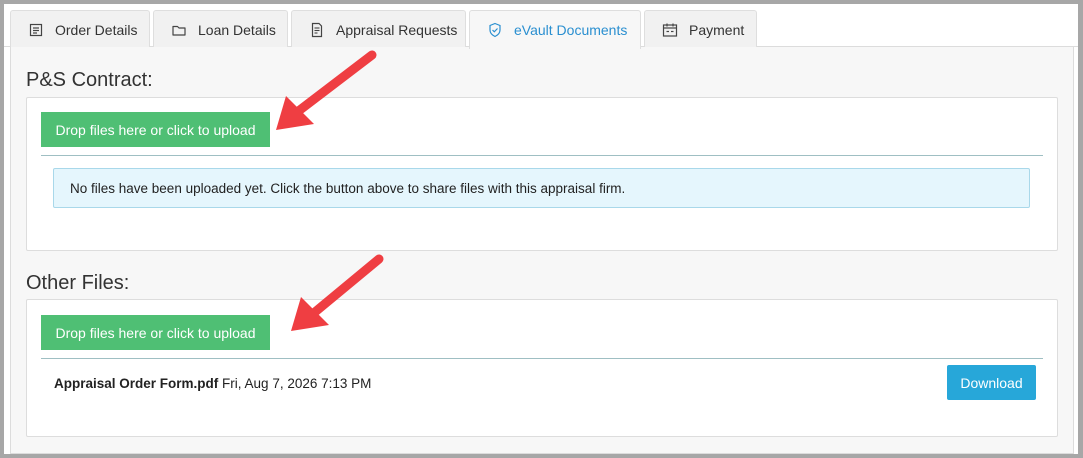 Image resolution: width=1083 pixels, height=458 pixels. What do you see at coordinates (155, 332) in the screenshot?
I see `other-files-upload-button: Drop files here or click to upload` at bounding box center [155, 332].